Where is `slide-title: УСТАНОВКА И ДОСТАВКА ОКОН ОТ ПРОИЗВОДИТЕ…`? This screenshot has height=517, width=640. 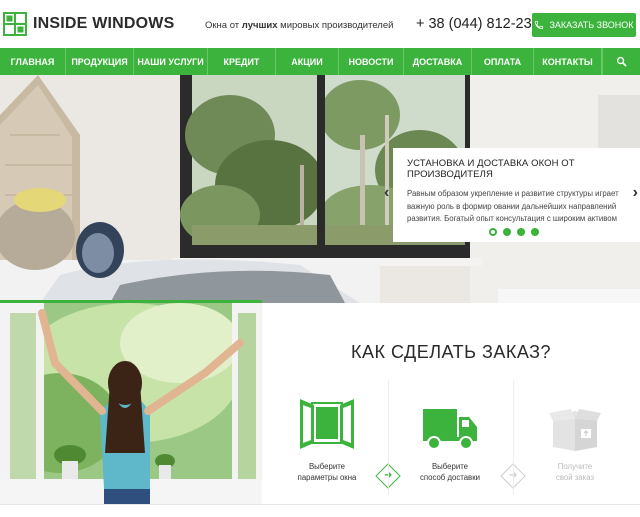
slide-title: УСТАНОВКА И ДОСТАВКА ОКОН ОТ ПРОИЗВОДИТЕ… is located at coordinates (491, 169).